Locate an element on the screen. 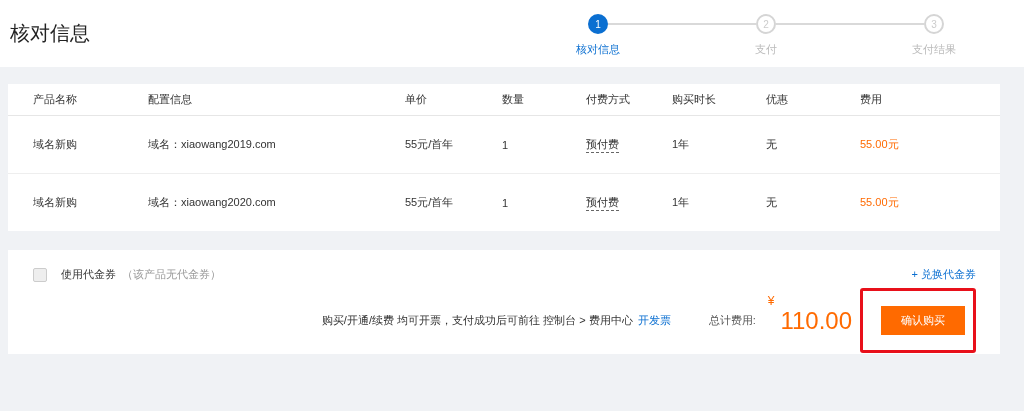 This screenshot has height=411, width=1024. confirm-purchase-button: 确认购买 is located at coordinates (923, 320).